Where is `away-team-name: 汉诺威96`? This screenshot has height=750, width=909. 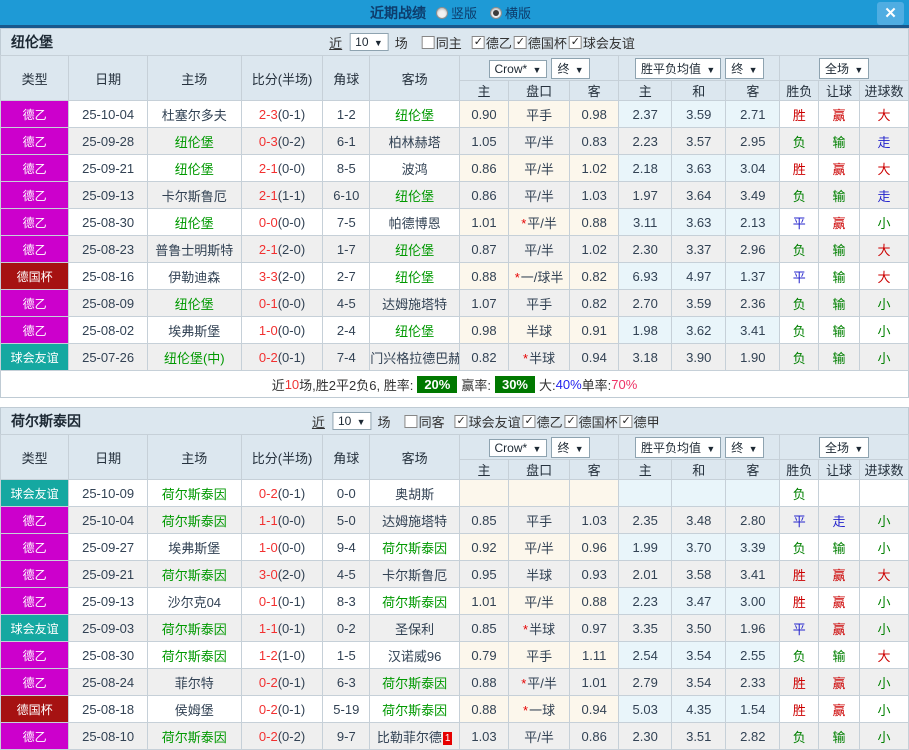 away-team-name: 汉诺威96 is located at coordinates (414, 656).